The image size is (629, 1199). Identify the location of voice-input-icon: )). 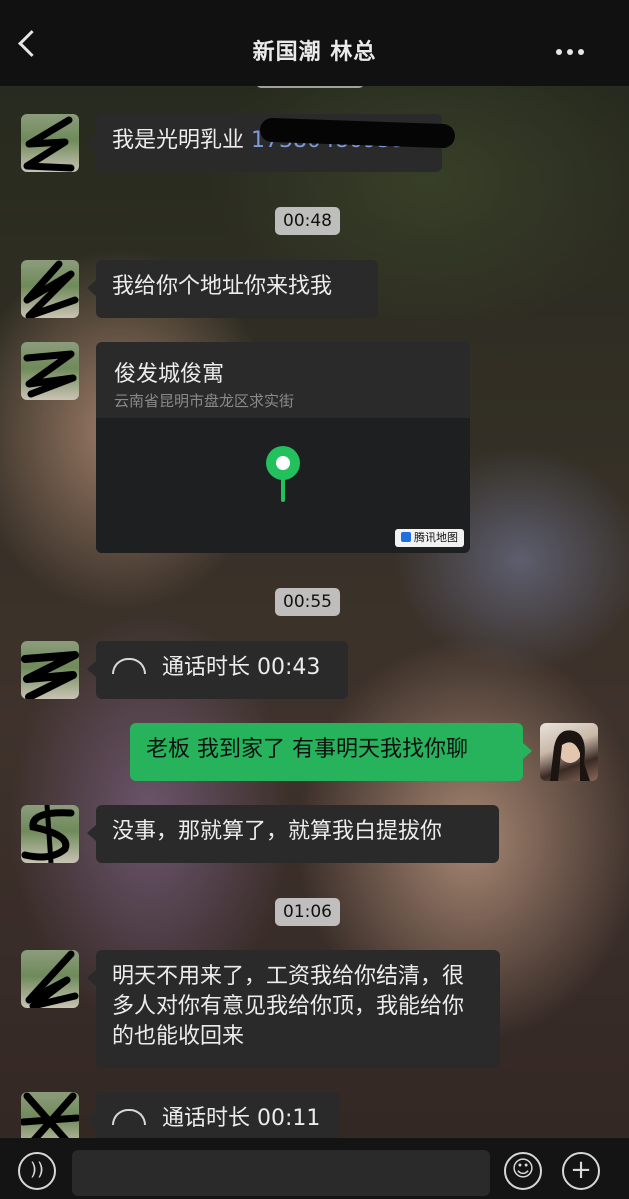
(37, 1171).